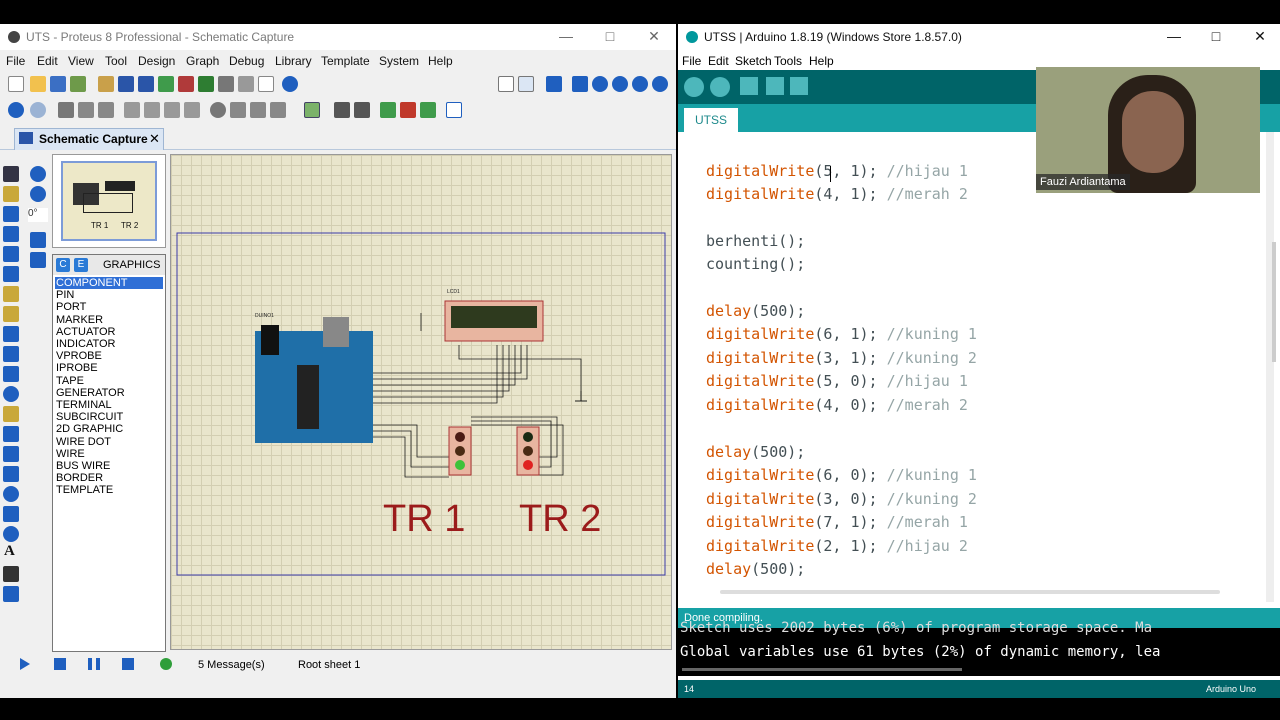  Describe the element at coordinates (38, 174) in the screenshot. I see `rotate-clockwise-icon` at that location.